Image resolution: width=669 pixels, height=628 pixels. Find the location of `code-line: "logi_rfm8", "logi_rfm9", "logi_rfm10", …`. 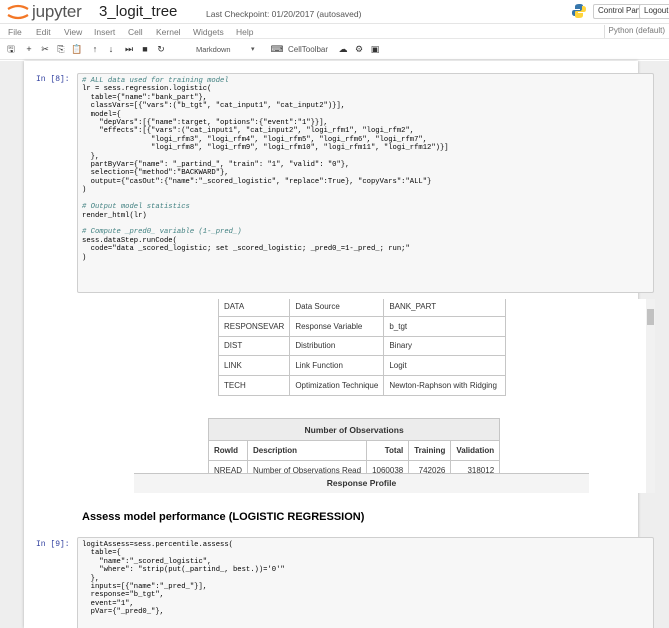

code-line: "logi_rfm8", "logi_rfm9", "logi_rfm10", … is located at coordinates (265, 148).